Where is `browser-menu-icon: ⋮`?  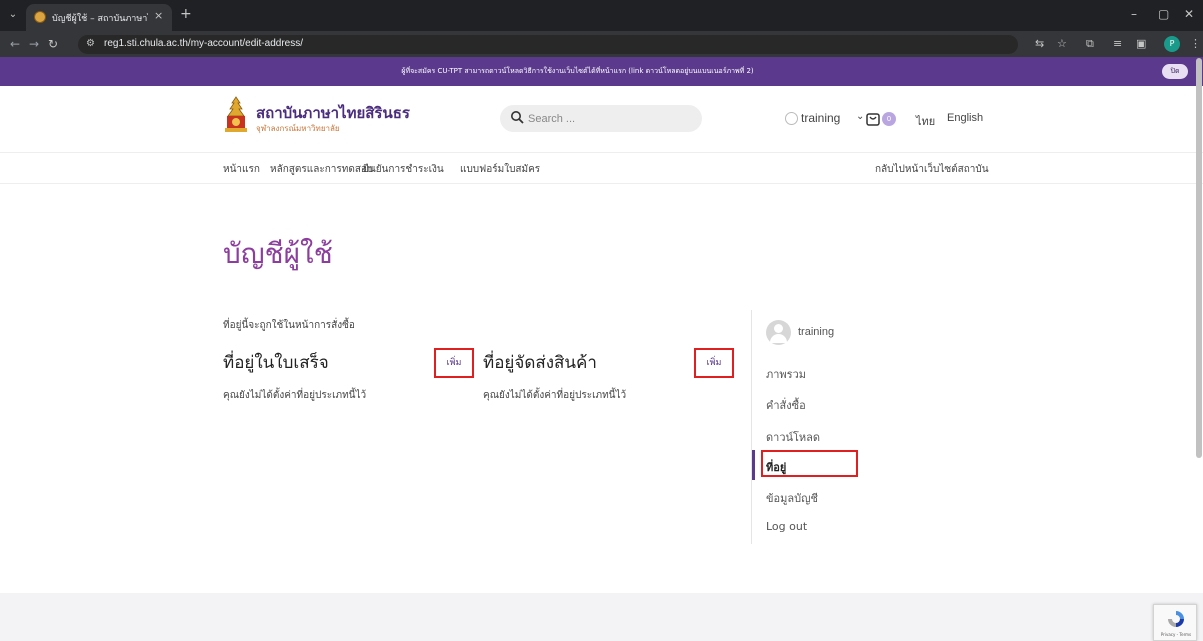
browser-menu-icon: ⋮ is located at coordinates (1195, 43).